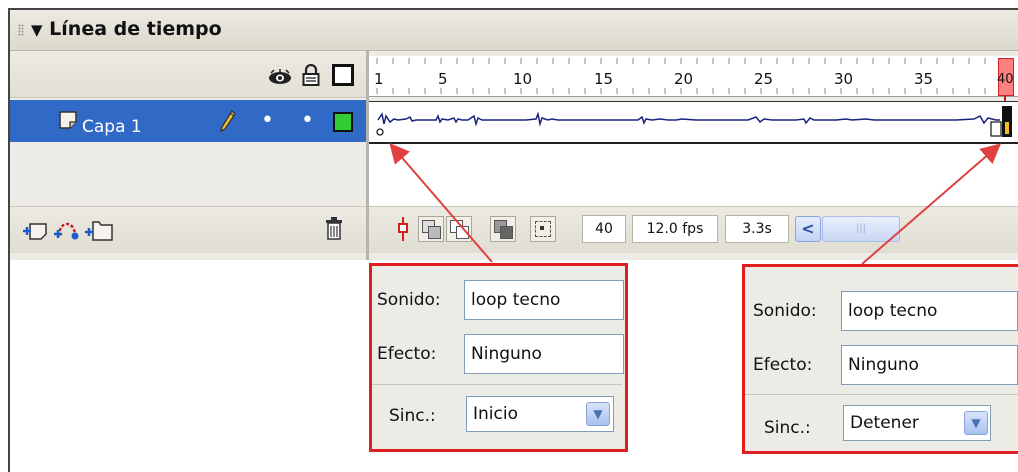  I want to click on arrow-left, so click(441, 202).